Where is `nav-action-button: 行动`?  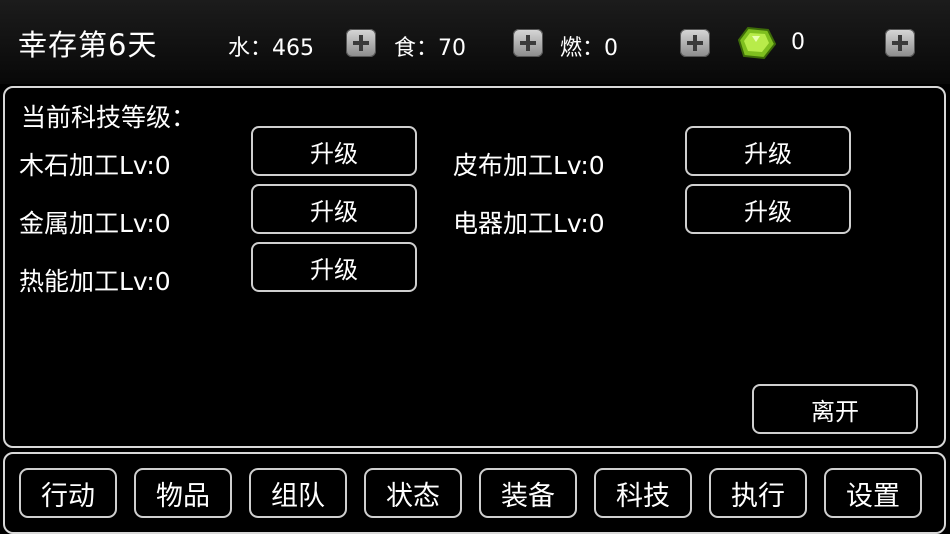 nav-action-button: 行动 is located at coordinates (68, 493).